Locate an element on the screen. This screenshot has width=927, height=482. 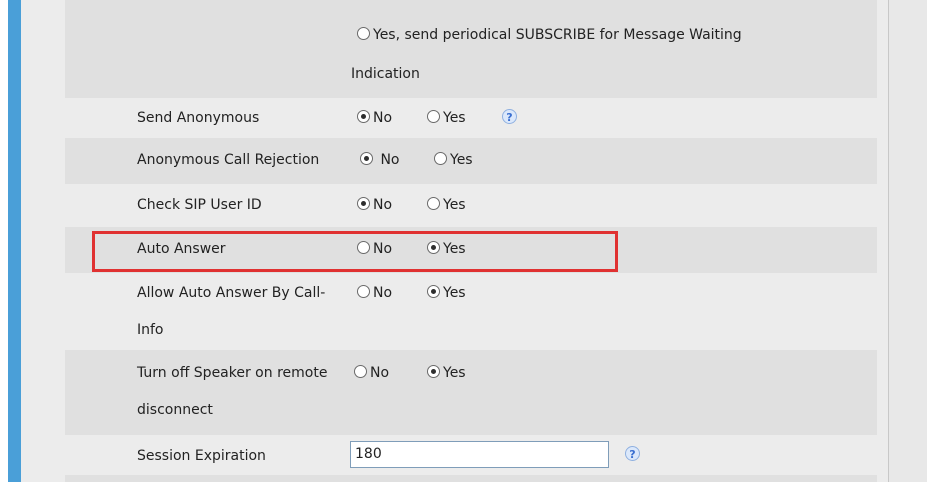
speaker-off-yes-radio is located at coordinates (433, 371).